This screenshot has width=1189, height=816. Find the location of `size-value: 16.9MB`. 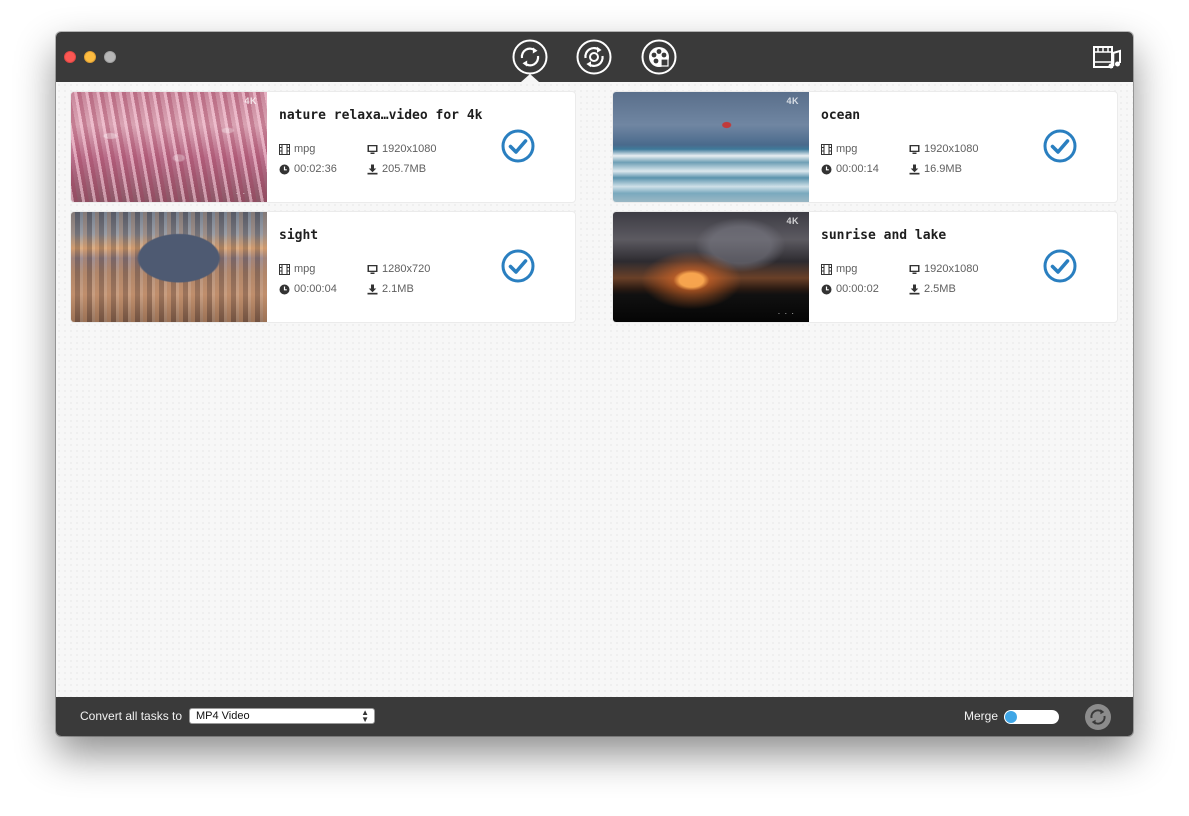

size-value: 16.9MB is located at coordinates (943, 169).